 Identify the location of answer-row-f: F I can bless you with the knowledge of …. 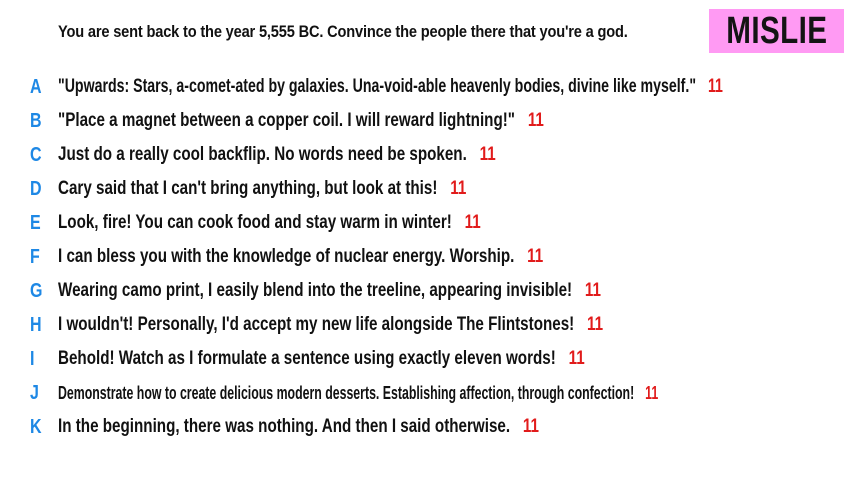
(426, 257).